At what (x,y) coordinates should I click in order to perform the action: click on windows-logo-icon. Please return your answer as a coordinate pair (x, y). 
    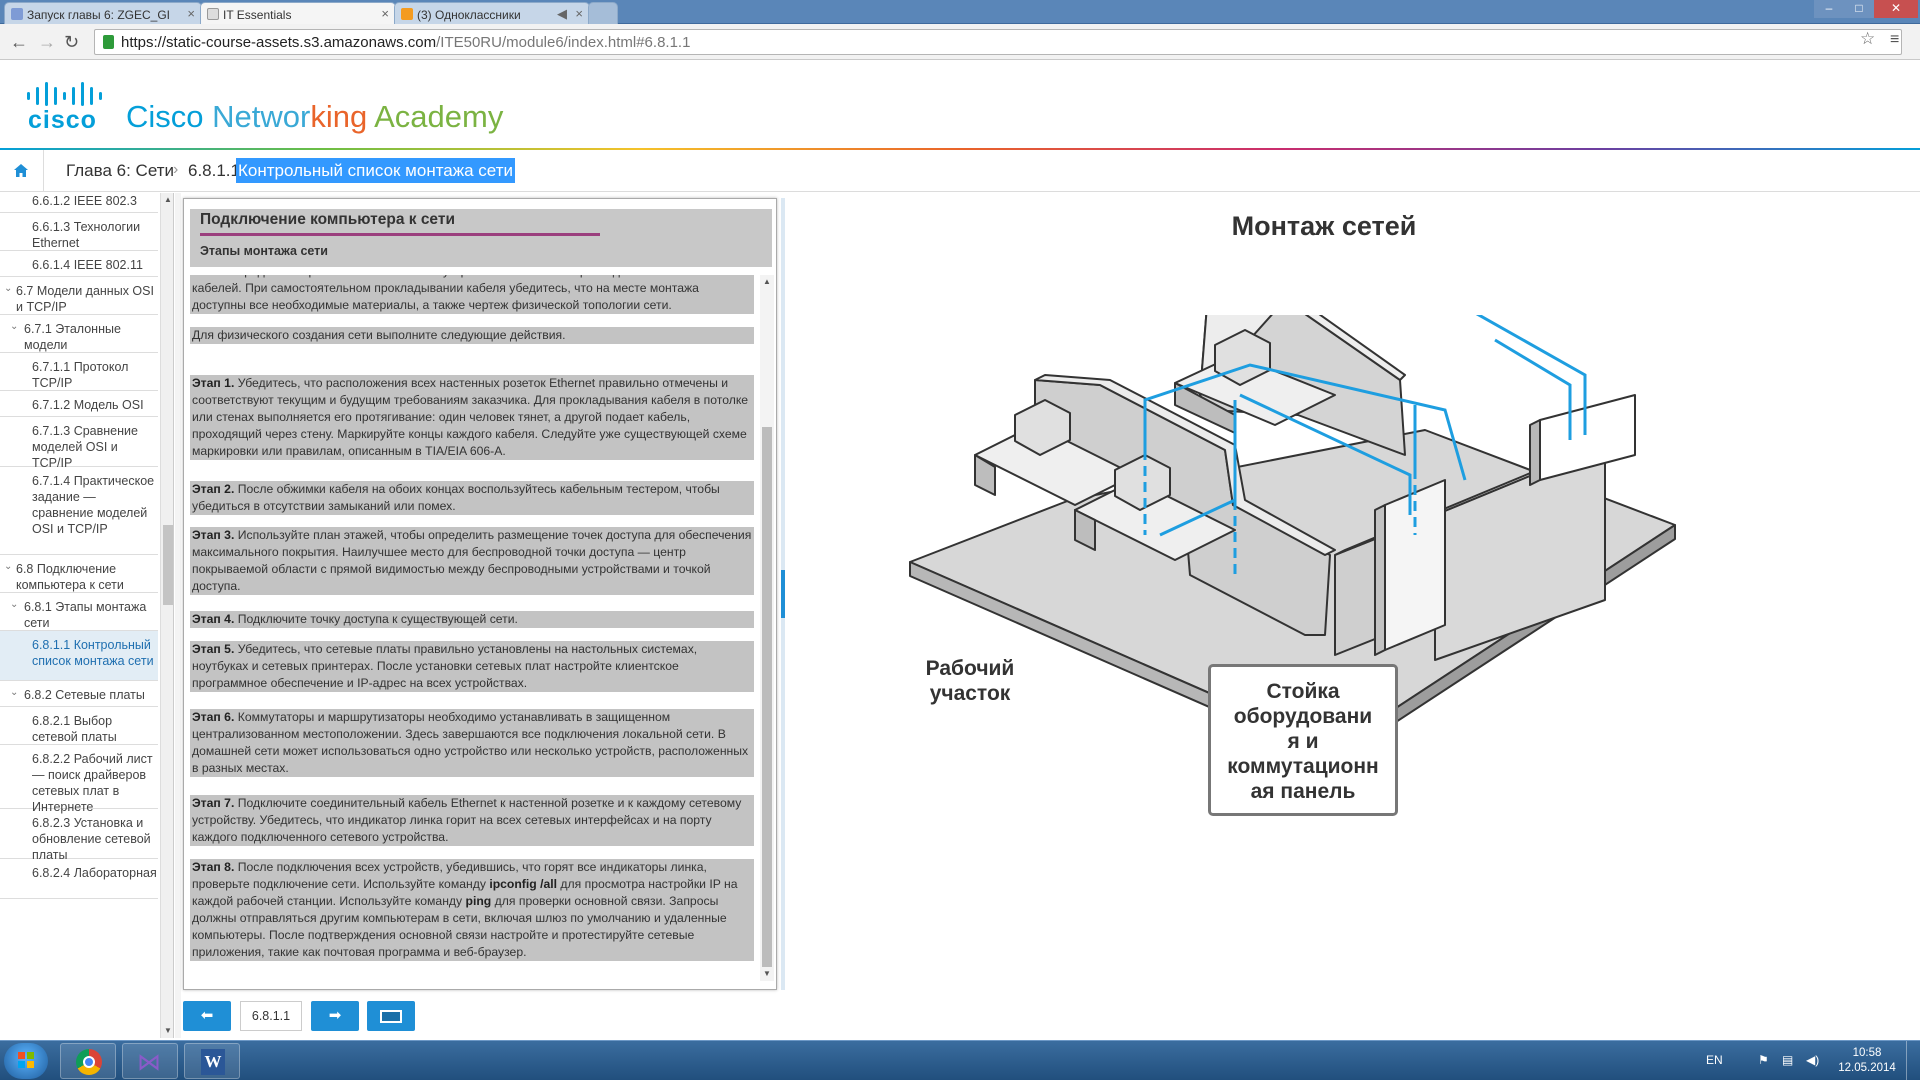
    Looking at the image, I should click on (26, 1060).